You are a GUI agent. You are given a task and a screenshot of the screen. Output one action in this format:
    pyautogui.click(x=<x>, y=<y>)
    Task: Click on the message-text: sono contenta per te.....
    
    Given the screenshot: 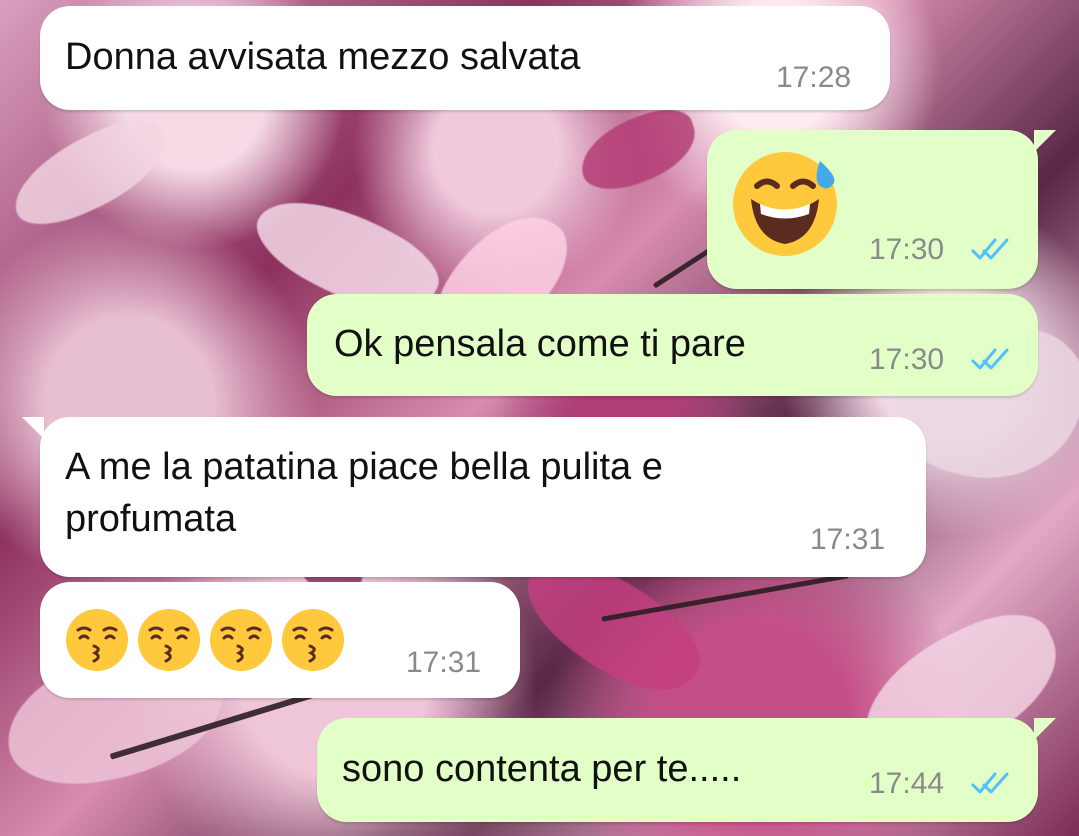 What is the action you would take?
    pyautogui.click(x=542, y=769)
    